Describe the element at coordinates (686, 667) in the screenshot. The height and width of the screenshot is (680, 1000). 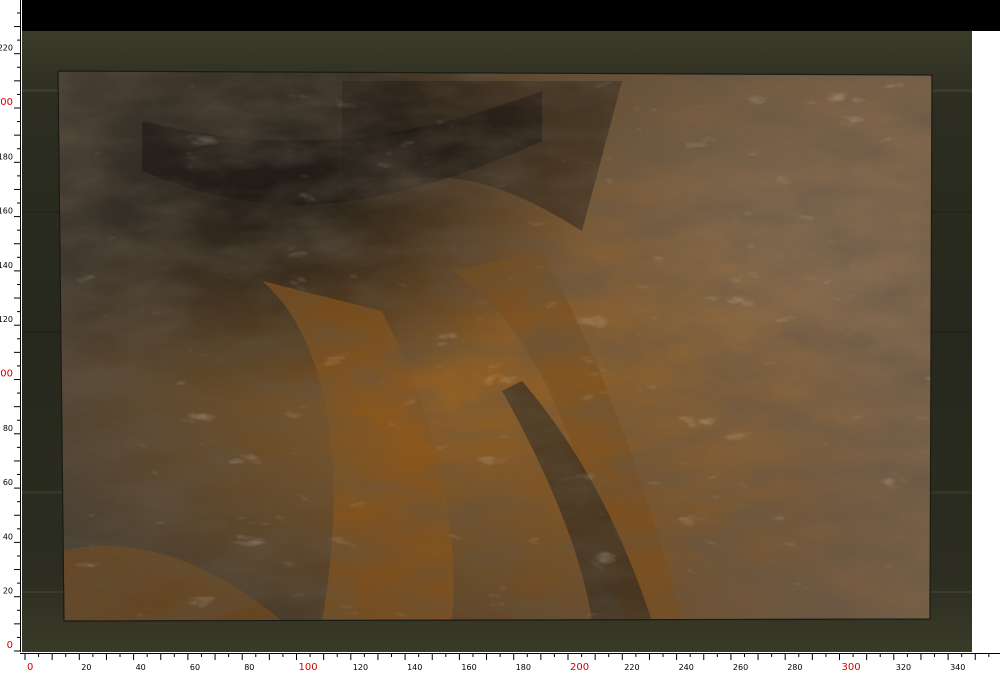
I see `horizontal-ruler-label: 240` at that location.